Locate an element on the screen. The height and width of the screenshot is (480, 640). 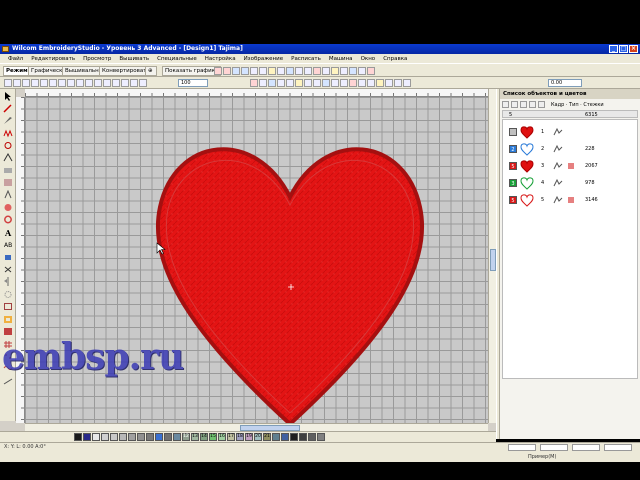
color-swatch: 5 is located at coordinates (513, 166).